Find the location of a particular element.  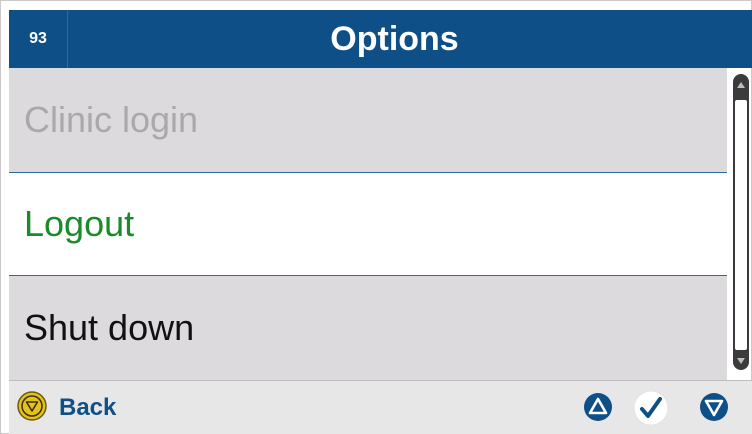

scrollbar is located at coordinates (741, 222).